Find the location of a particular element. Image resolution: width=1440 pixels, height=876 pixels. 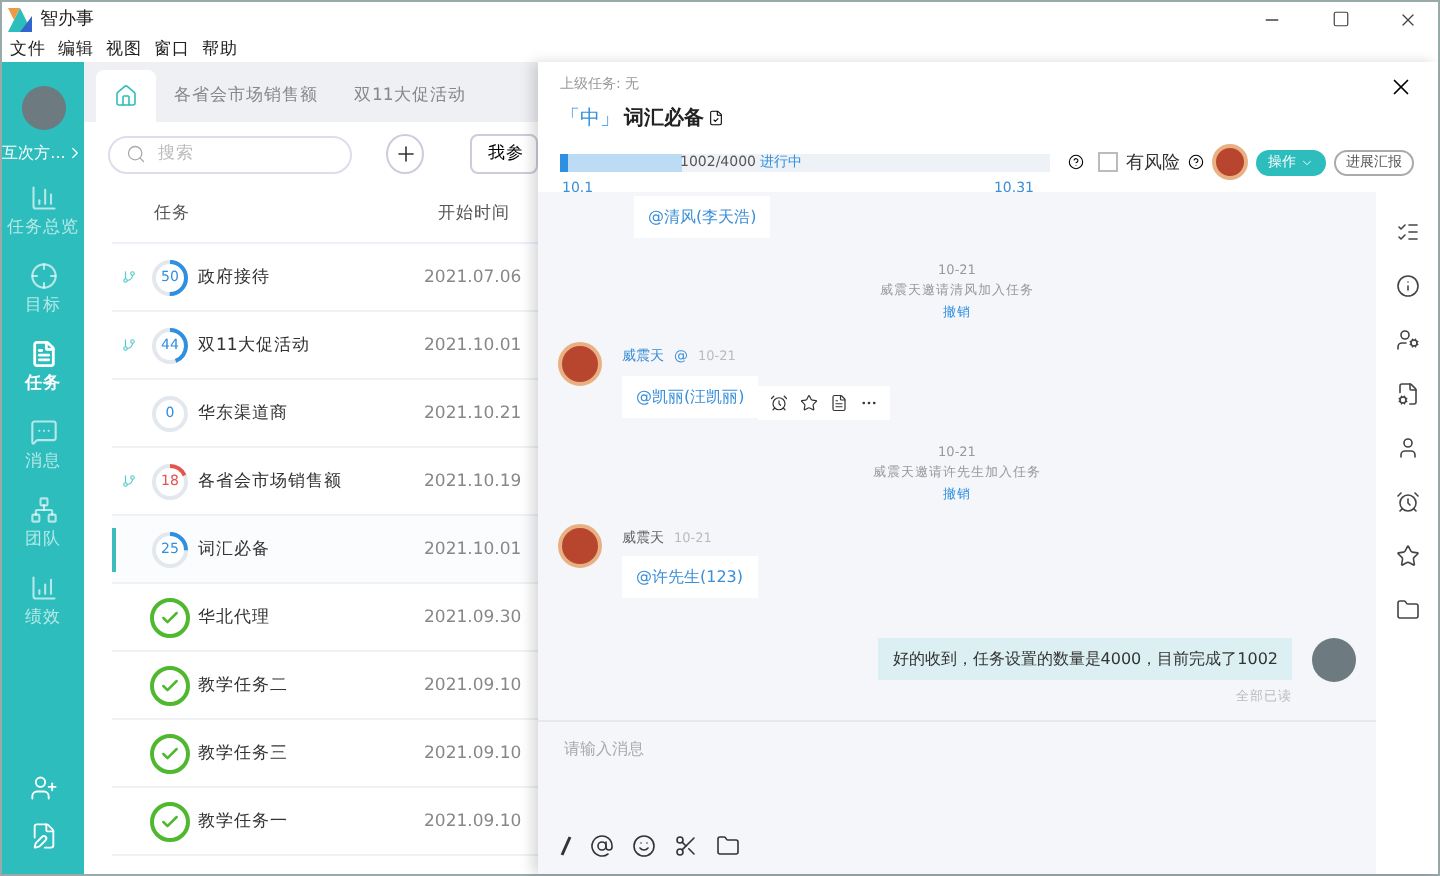

chevron-down-icon is located at coordinates (1307, 162).